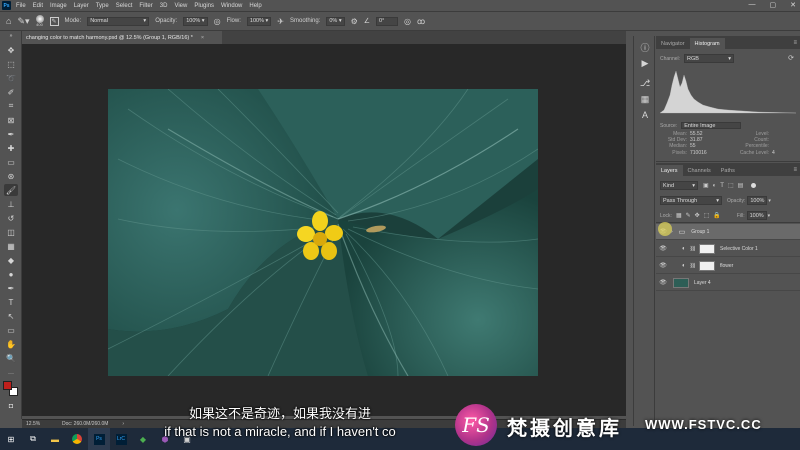 The height and width of the screenshot is (450, 800). What do you see at coordinates (255, 6) in the screenshot?
I see `menu-help: Help` at bounding box center [255, 6].